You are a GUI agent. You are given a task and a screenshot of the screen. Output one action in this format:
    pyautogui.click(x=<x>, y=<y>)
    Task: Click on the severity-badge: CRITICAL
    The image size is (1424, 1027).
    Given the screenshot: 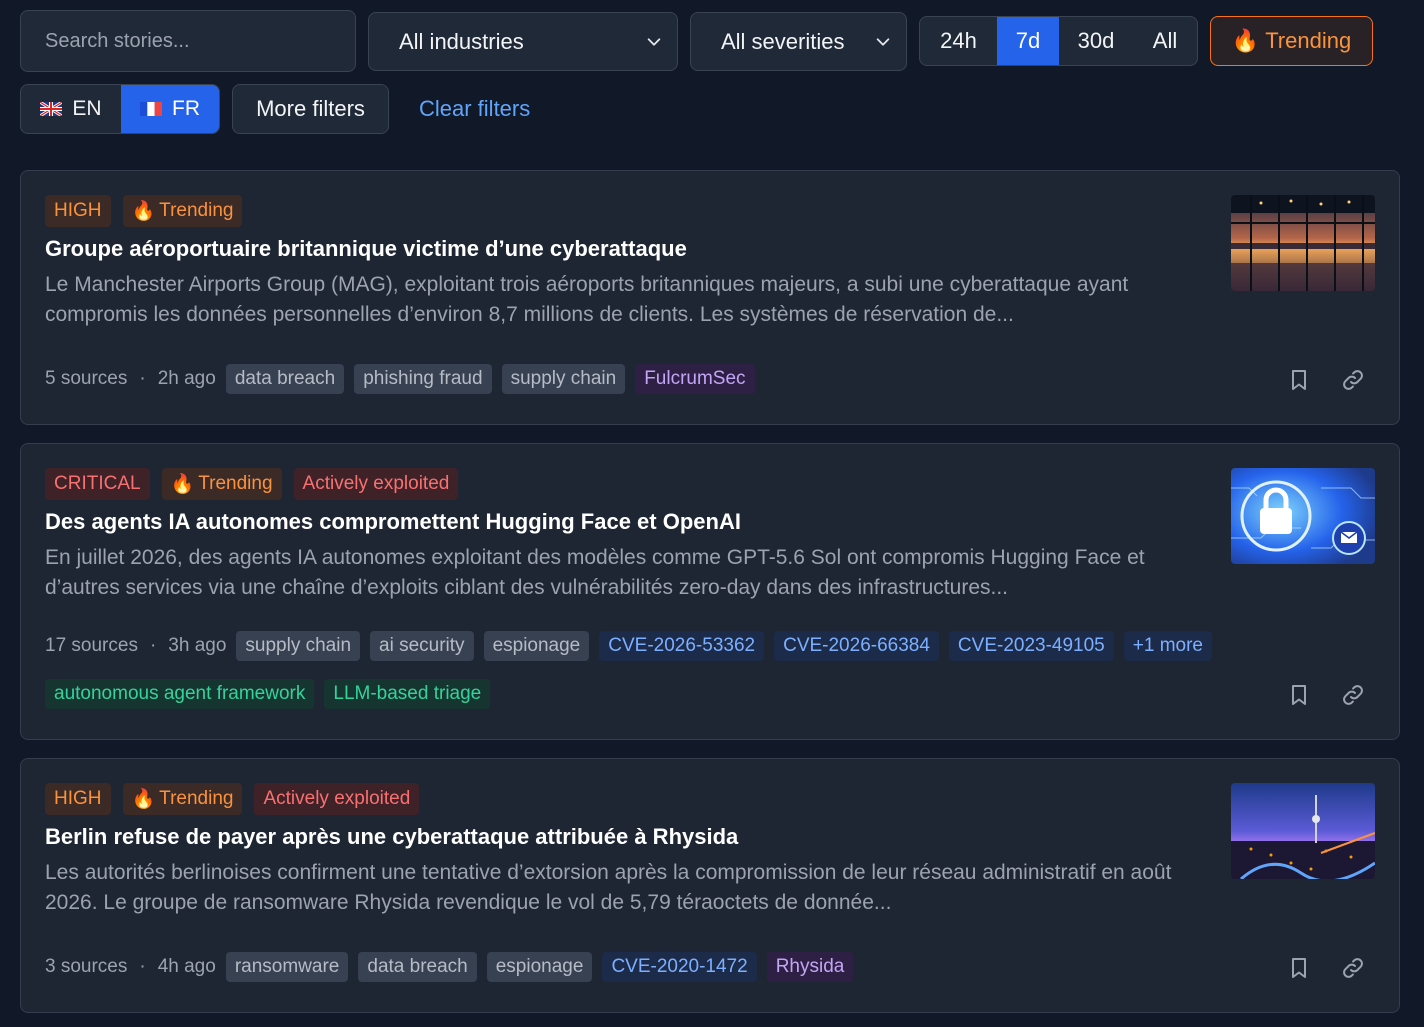 What is the action you would take?
    pyautogui.click(x=97, y=484)
    